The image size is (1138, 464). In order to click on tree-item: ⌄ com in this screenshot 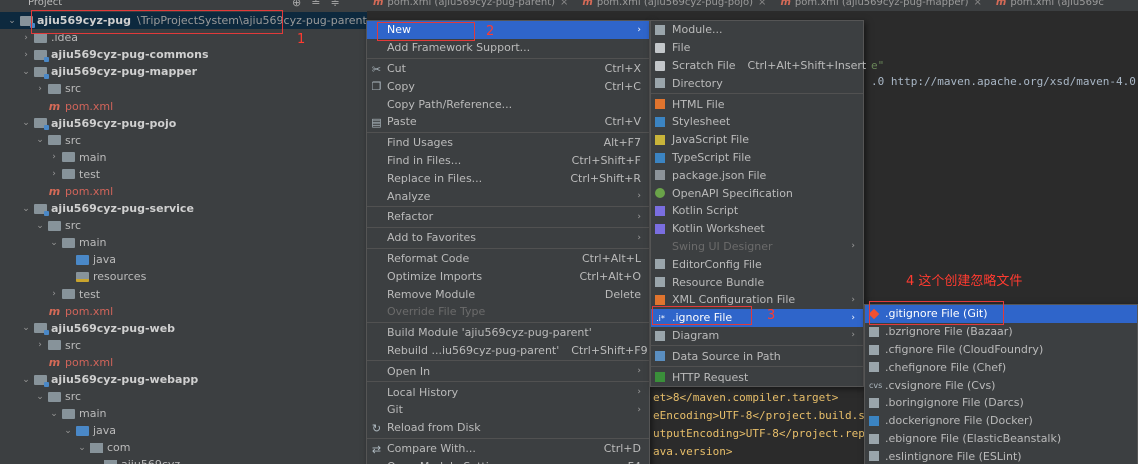, I will do `click(183, 447)`.